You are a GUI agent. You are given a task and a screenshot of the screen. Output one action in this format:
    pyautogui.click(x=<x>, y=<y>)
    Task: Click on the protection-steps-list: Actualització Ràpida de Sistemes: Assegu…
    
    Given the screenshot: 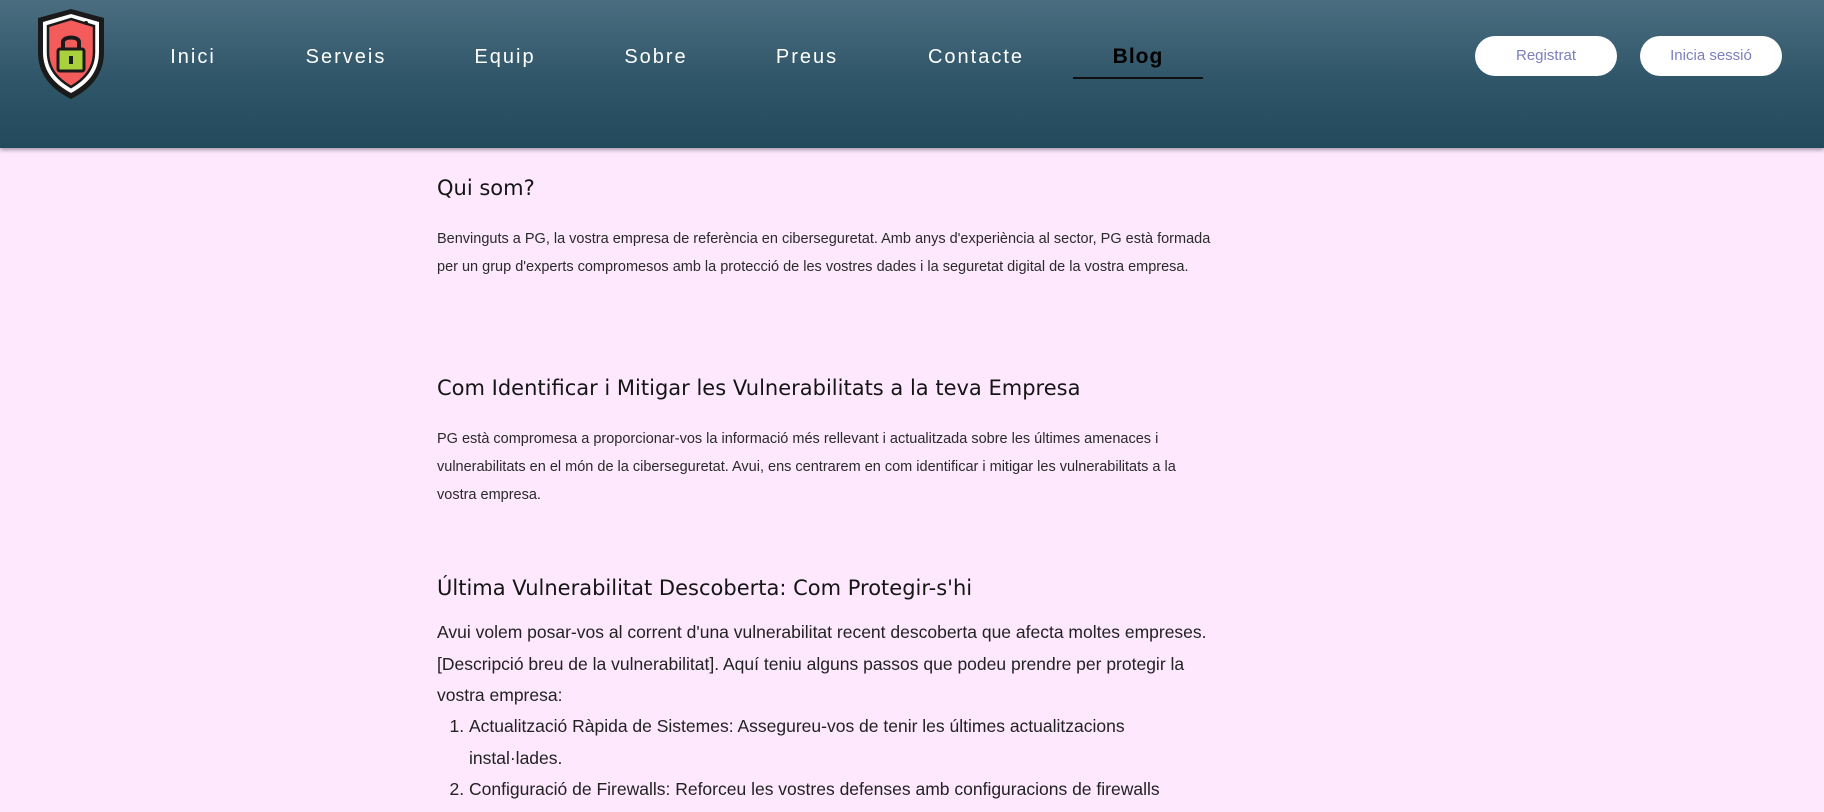 What is the action you would take?
    pyautogui.click(x=827, y=758)
    